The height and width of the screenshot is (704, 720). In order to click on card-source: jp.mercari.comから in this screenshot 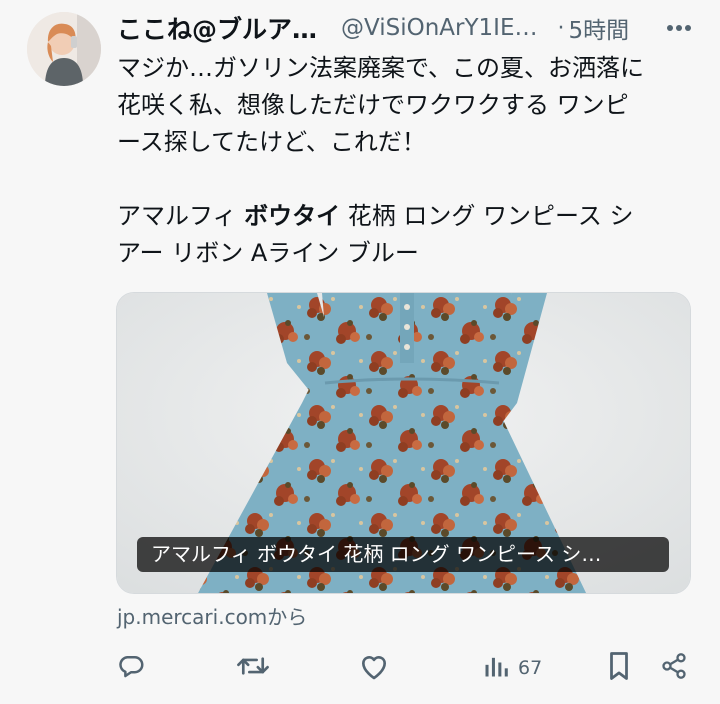, I will do `click(212, 615)`.